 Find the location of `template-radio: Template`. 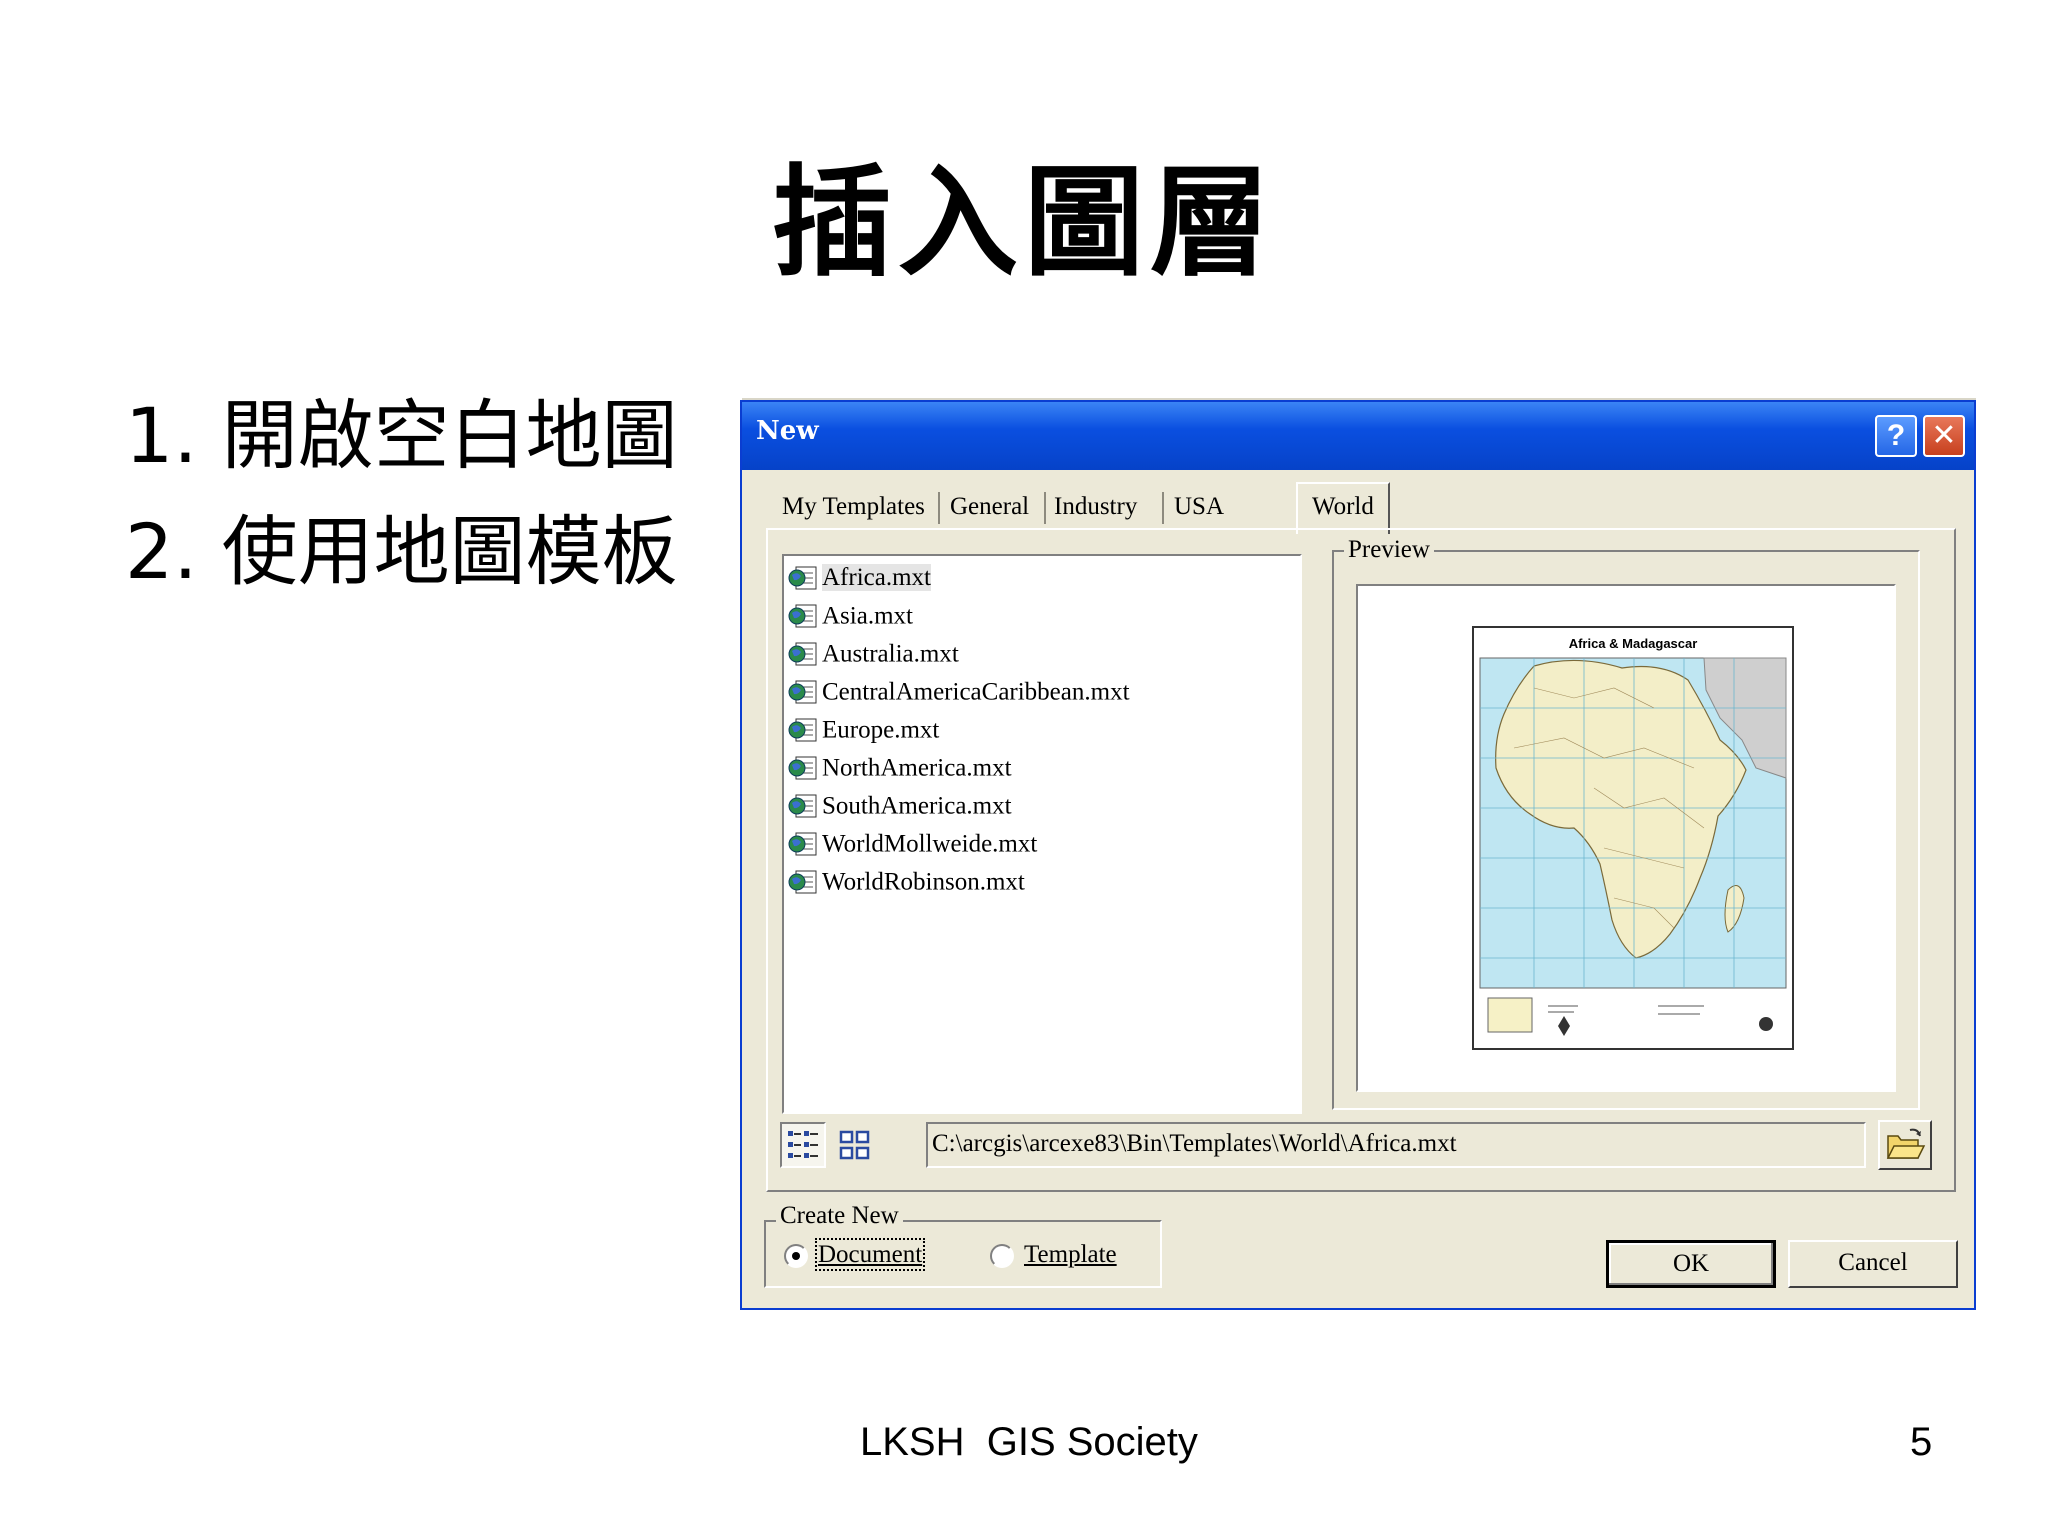

template-radio: Template is located at coordinates (1053, 1255).